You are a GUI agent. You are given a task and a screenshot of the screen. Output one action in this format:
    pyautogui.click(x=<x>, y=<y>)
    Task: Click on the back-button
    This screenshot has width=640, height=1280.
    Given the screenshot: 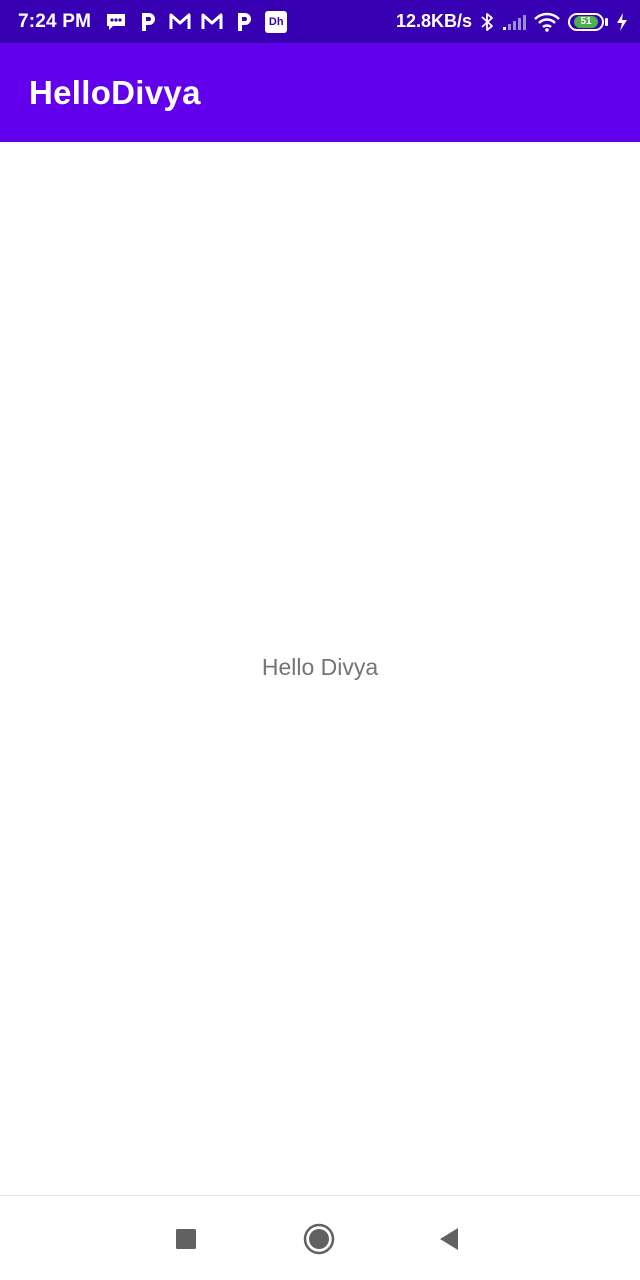 What is the action you would take?
    pyautogui.click(x=449, y=1239)
    